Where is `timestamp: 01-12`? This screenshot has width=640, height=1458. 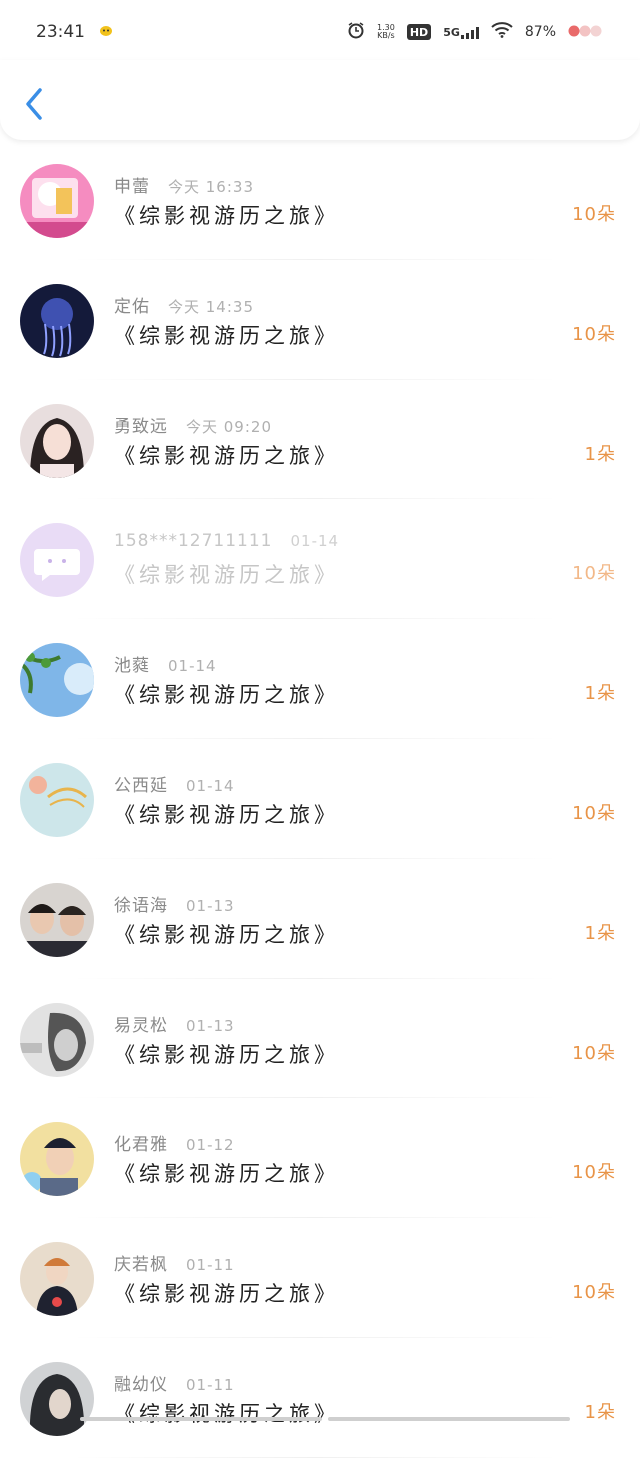 timestamp: 01-12 is located at coordinates (210, 1145).